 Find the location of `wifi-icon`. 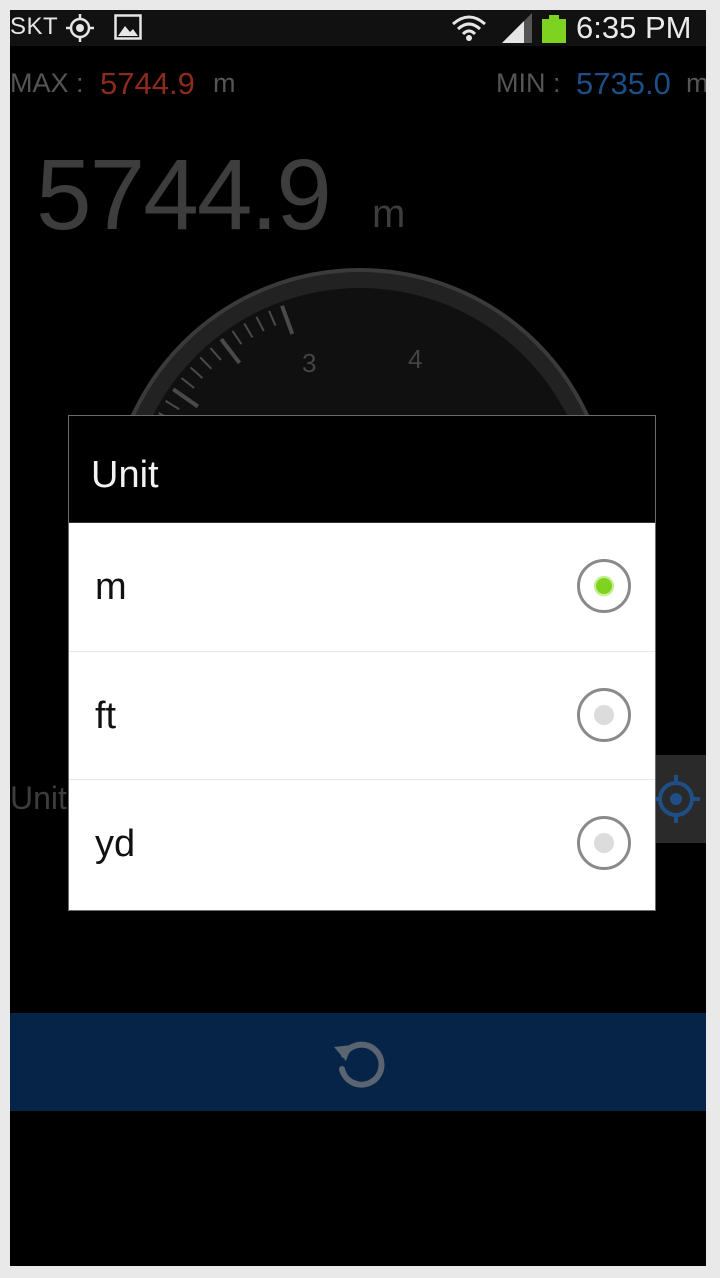

wifi-icon is located at coordinates (469, 28).